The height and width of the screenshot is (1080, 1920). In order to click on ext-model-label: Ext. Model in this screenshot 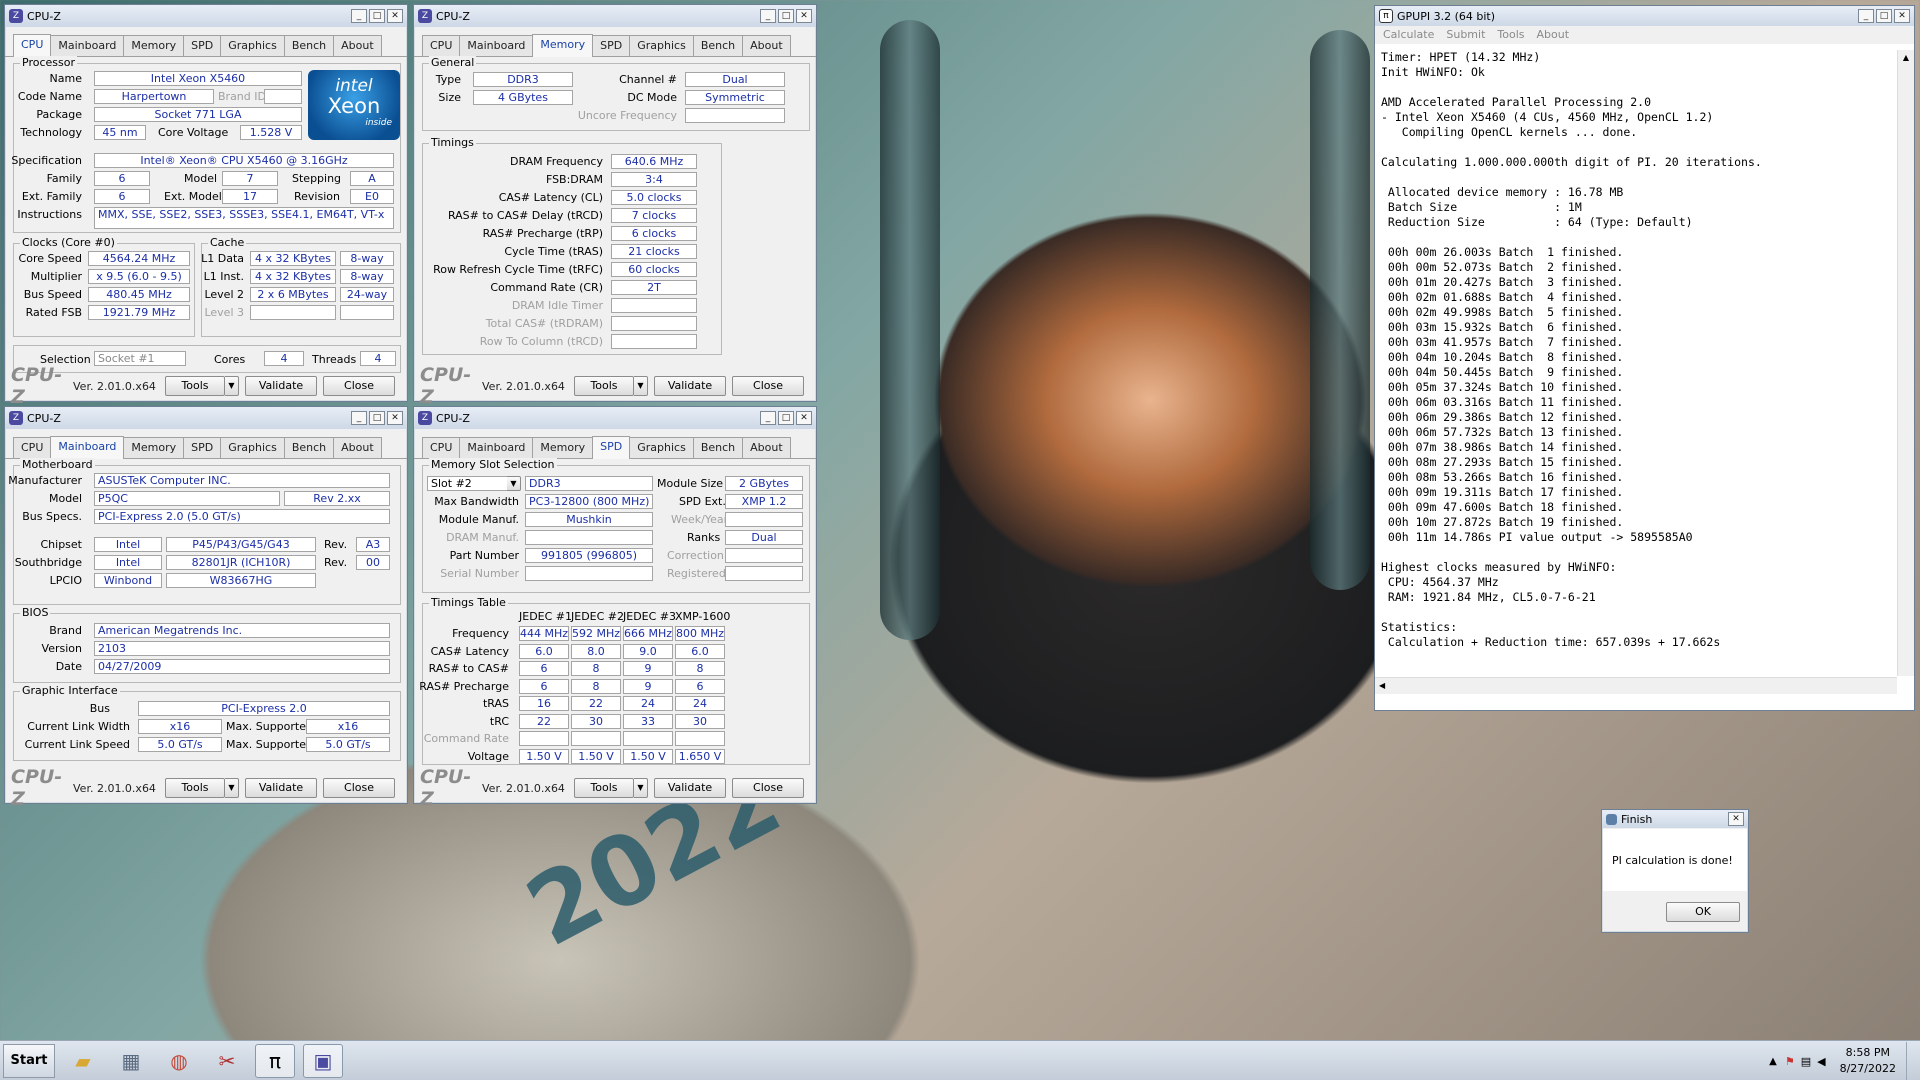, I will do `click(193, 196)`.